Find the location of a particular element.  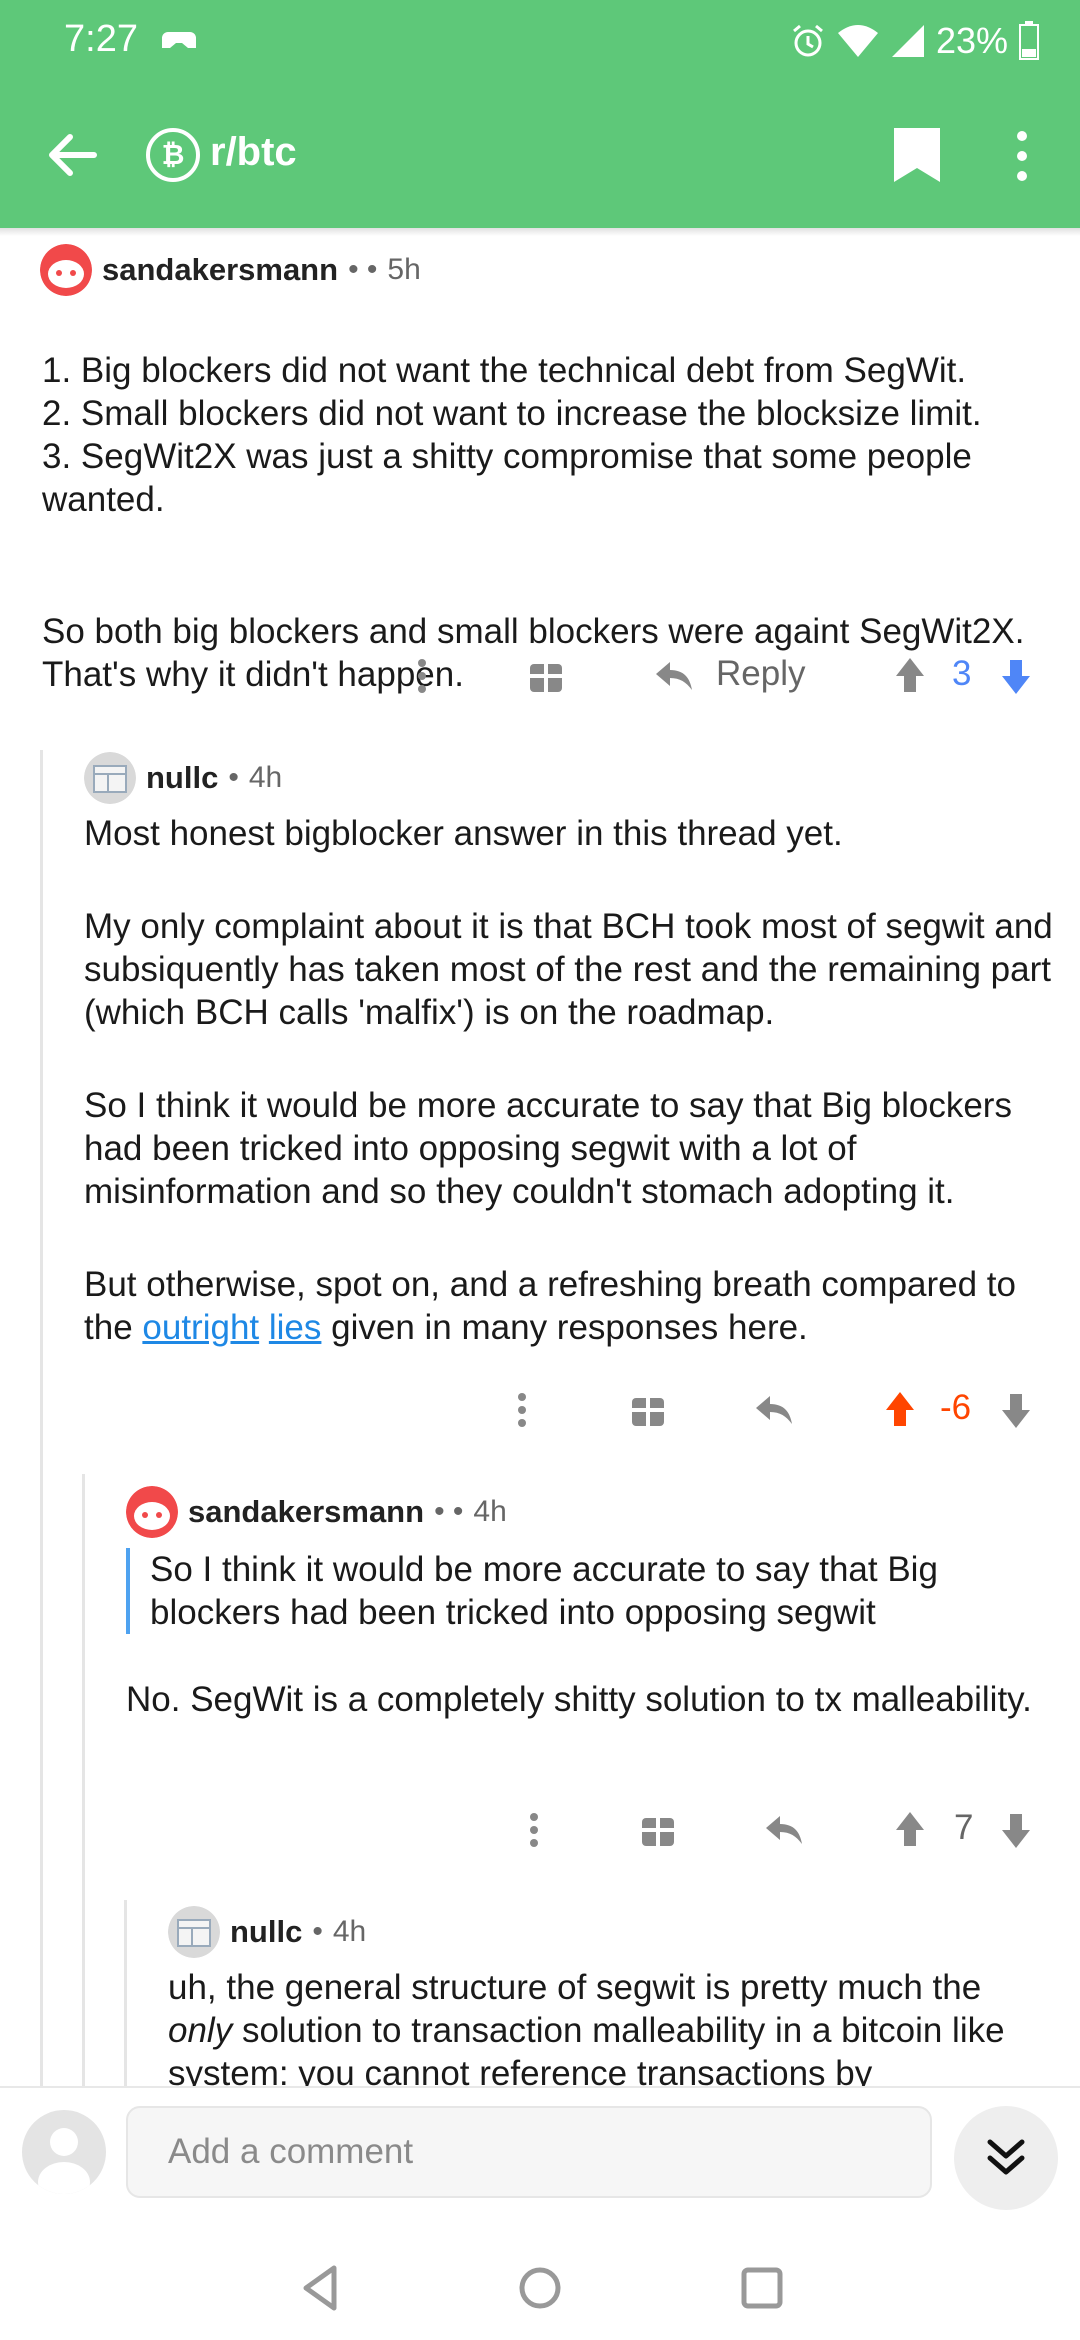

app-header: 7:27 23% ₿ r/btc is located at coordinates (540, 114).